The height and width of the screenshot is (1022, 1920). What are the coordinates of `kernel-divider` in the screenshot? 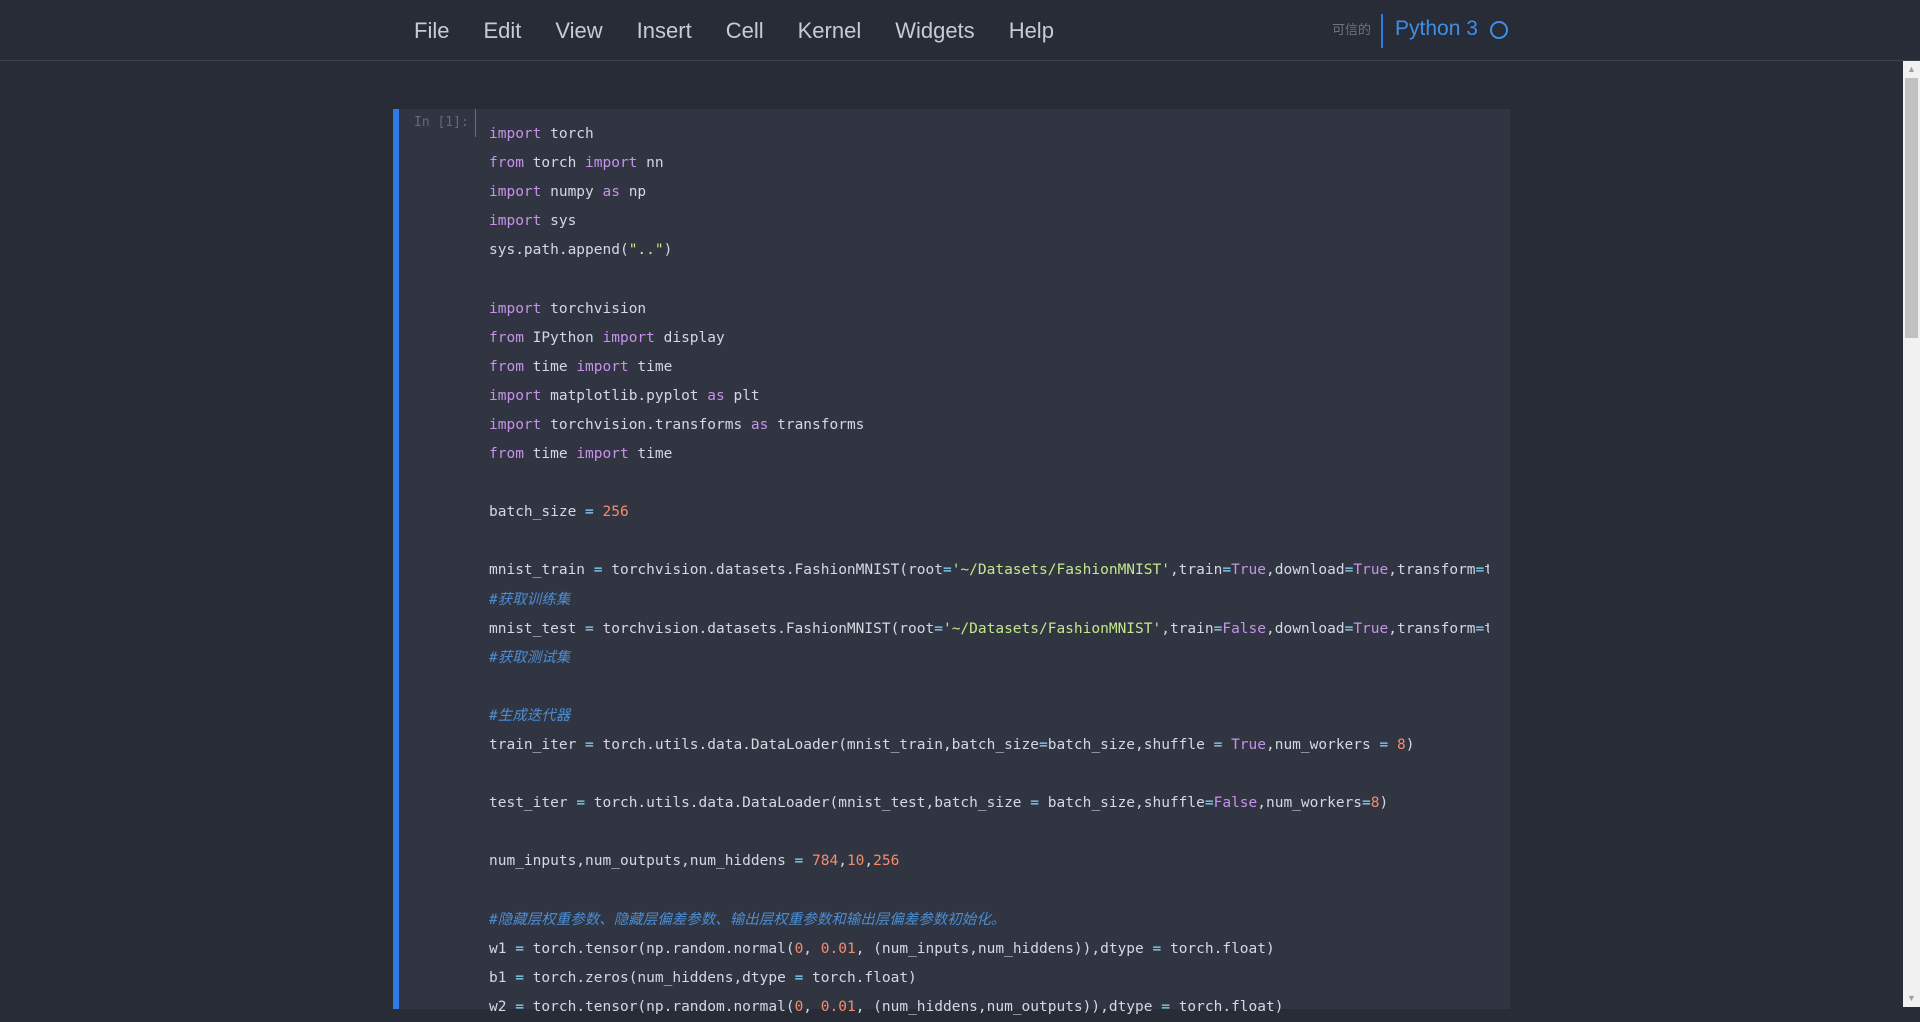 It's located at (1382, 31).